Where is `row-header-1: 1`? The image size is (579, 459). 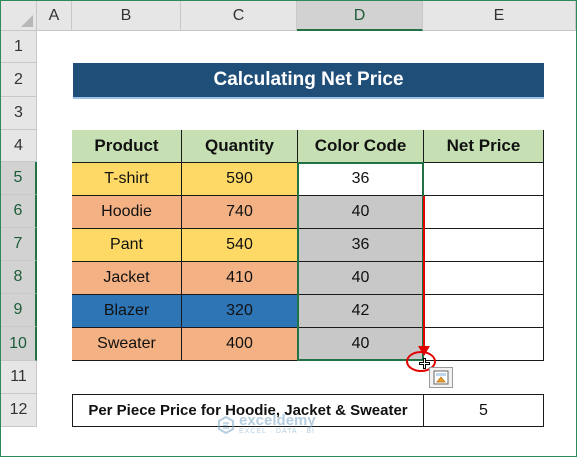 row-header-1: 1 is located at coordinates (19, 47).